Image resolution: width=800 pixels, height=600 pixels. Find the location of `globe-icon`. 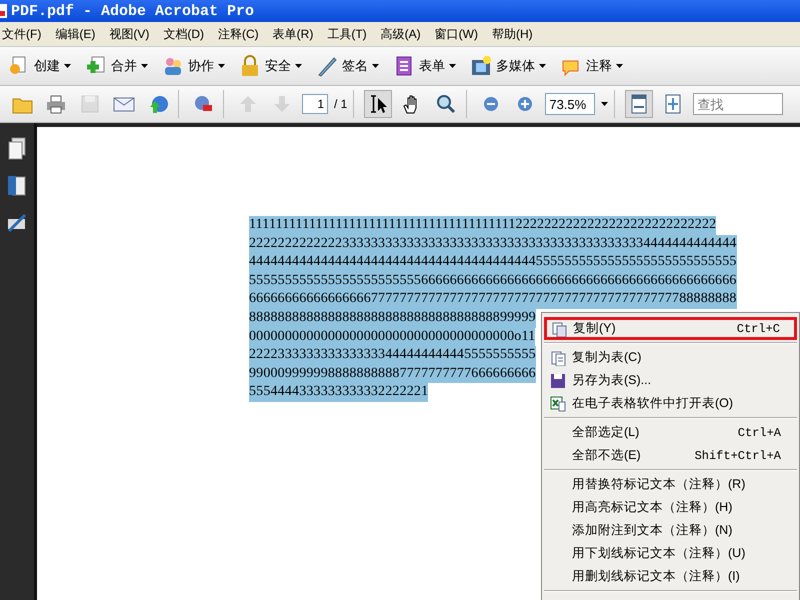

globe-icon is located at coordinates (158, 104).